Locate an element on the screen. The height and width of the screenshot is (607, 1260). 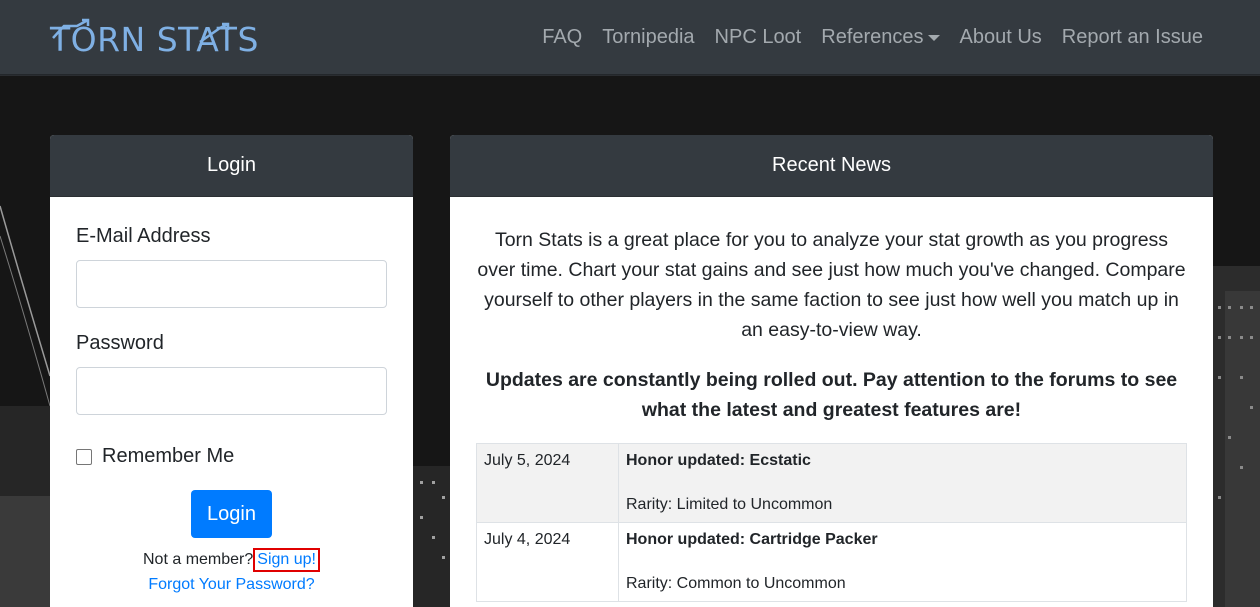
signup-link: Sign up! is located at coordinates (286, 560).